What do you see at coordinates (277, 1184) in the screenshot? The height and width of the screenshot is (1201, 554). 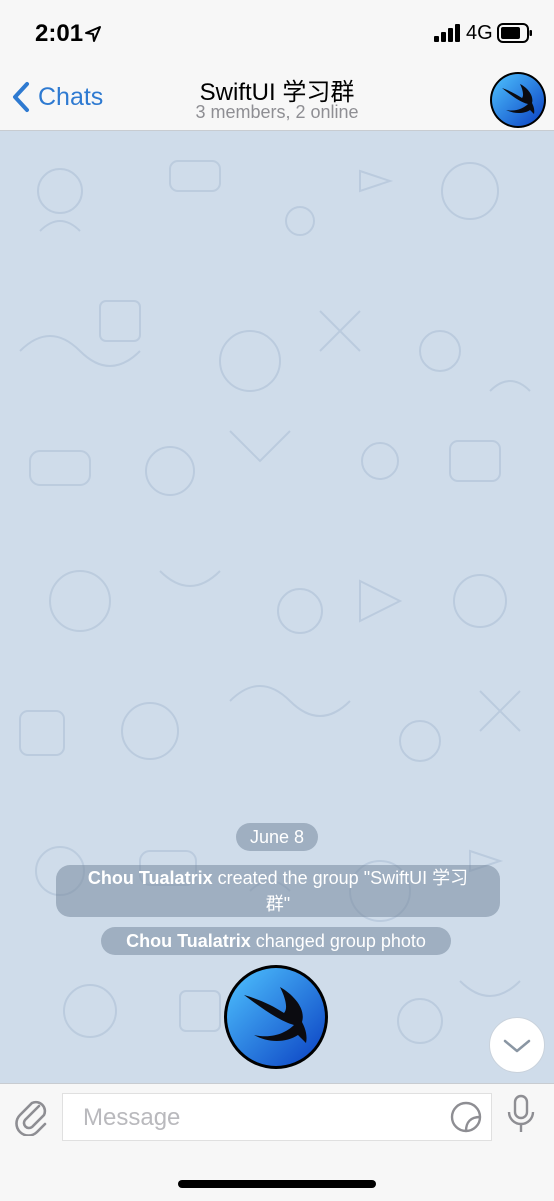 I see `home-indicator` at bounding box center [277, 1184].